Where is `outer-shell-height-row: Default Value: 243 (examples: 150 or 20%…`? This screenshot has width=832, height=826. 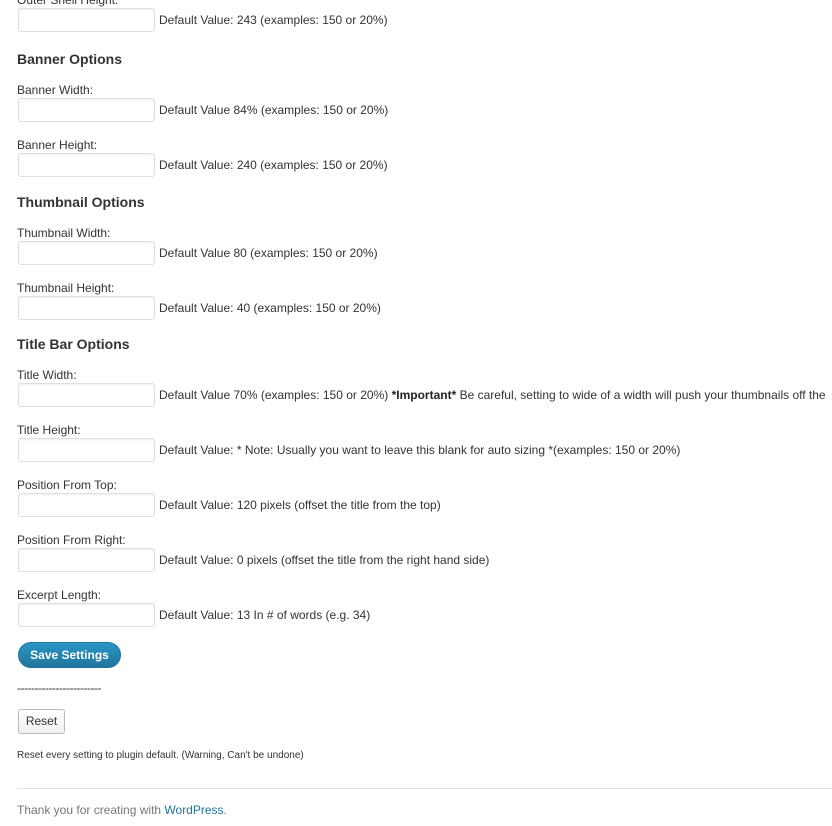 outer-shell-height-row: Default Value: 243 (examples: 150 or 20%… is located at coordinates (202, 20).